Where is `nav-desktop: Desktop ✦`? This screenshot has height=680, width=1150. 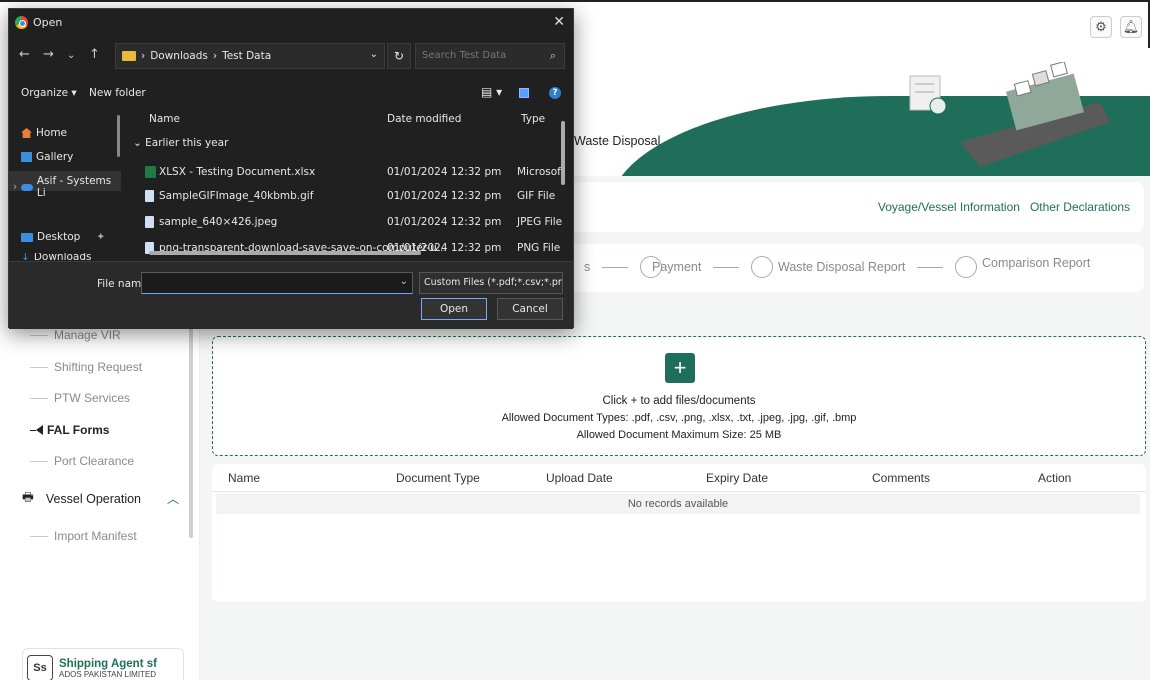 nav-desktop: Desktop ✦ is located at coordinates (63, 237).